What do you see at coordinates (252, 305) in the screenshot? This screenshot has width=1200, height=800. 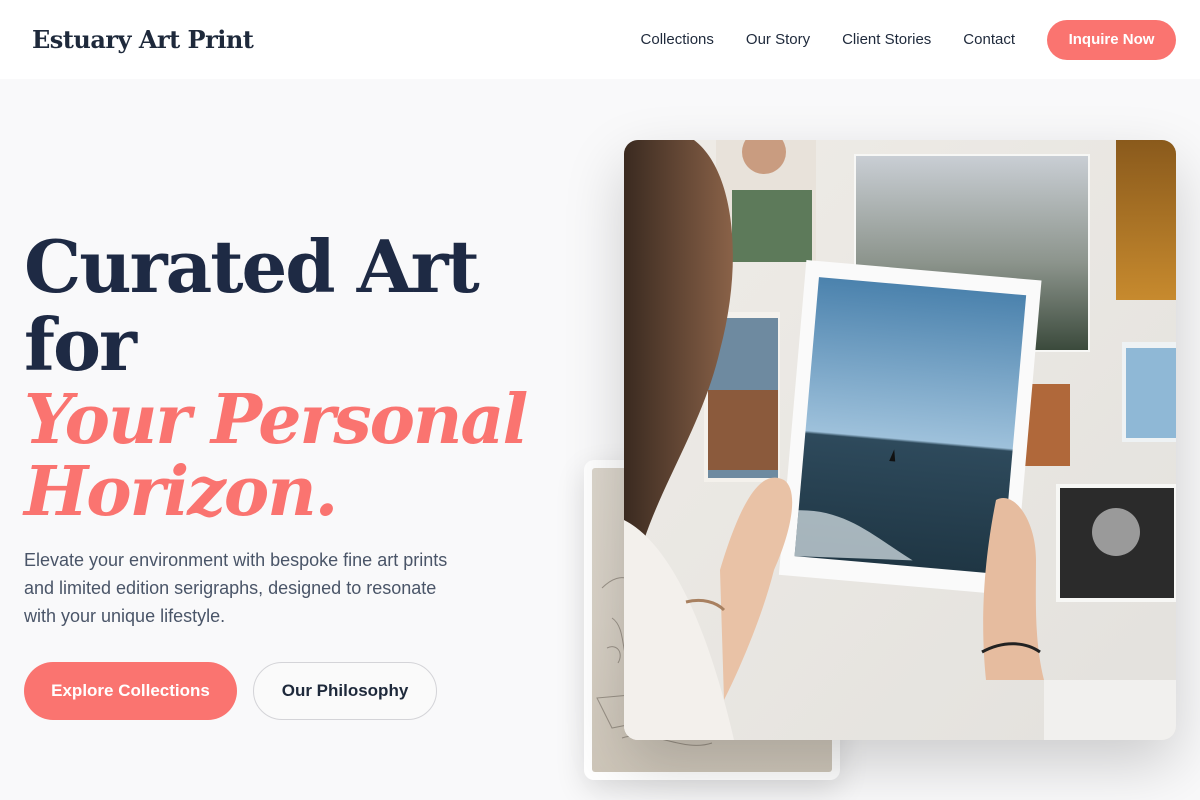 I see `hero-title-line: Curated Art for` at bounding box center [252, 305].